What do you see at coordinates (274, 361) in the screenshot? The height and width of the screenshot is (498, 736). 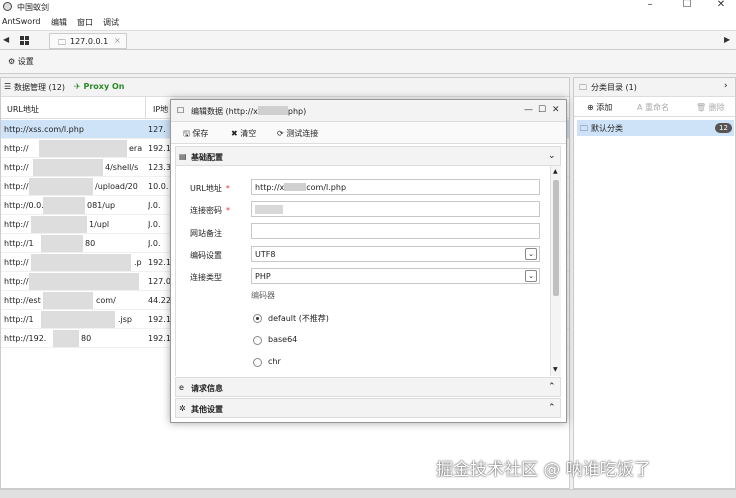 I see `encoder-chr-label: chr` at bounding box center [274, 361].